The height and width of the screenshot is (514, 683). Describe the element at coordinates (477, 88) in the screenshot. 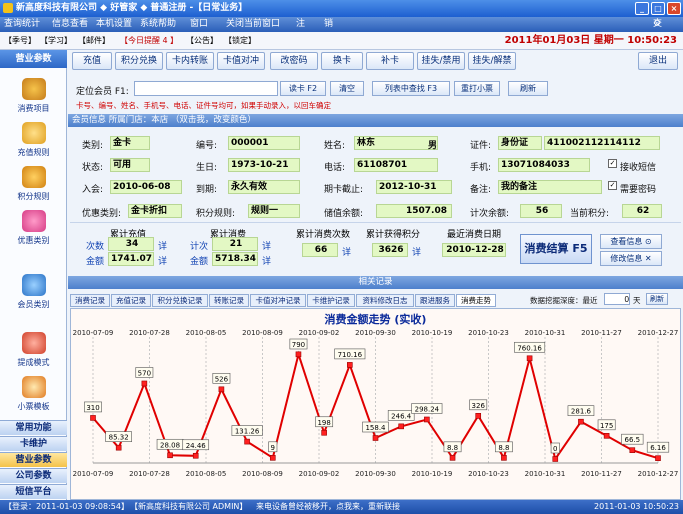

I see `reprint-button: 重打小票` at that location.